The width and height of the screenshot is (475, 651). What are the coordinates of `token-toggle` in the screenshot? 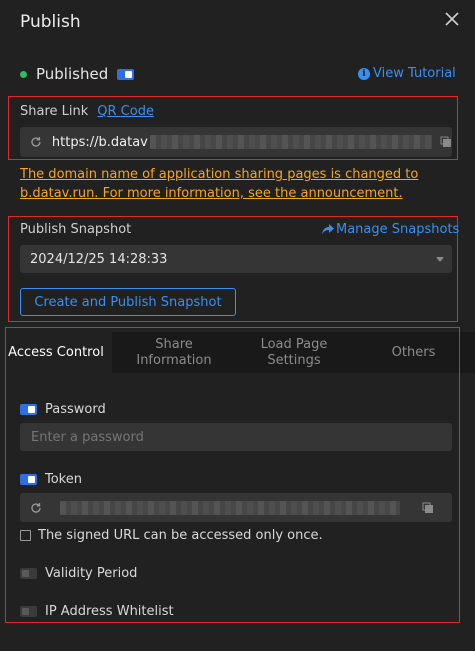 It's located at (28, 479).